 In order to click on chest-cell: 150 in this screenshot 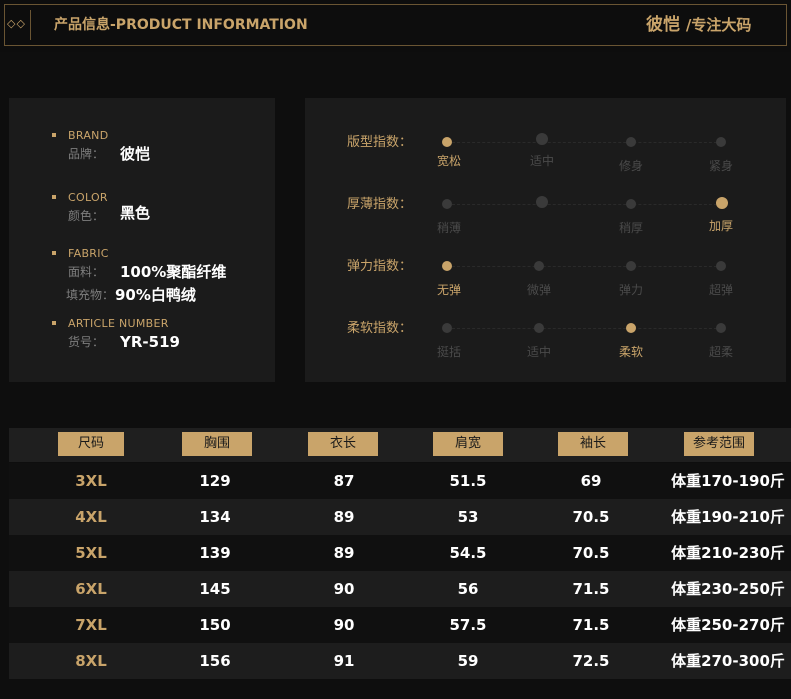, I will do `click(215, 625)`.